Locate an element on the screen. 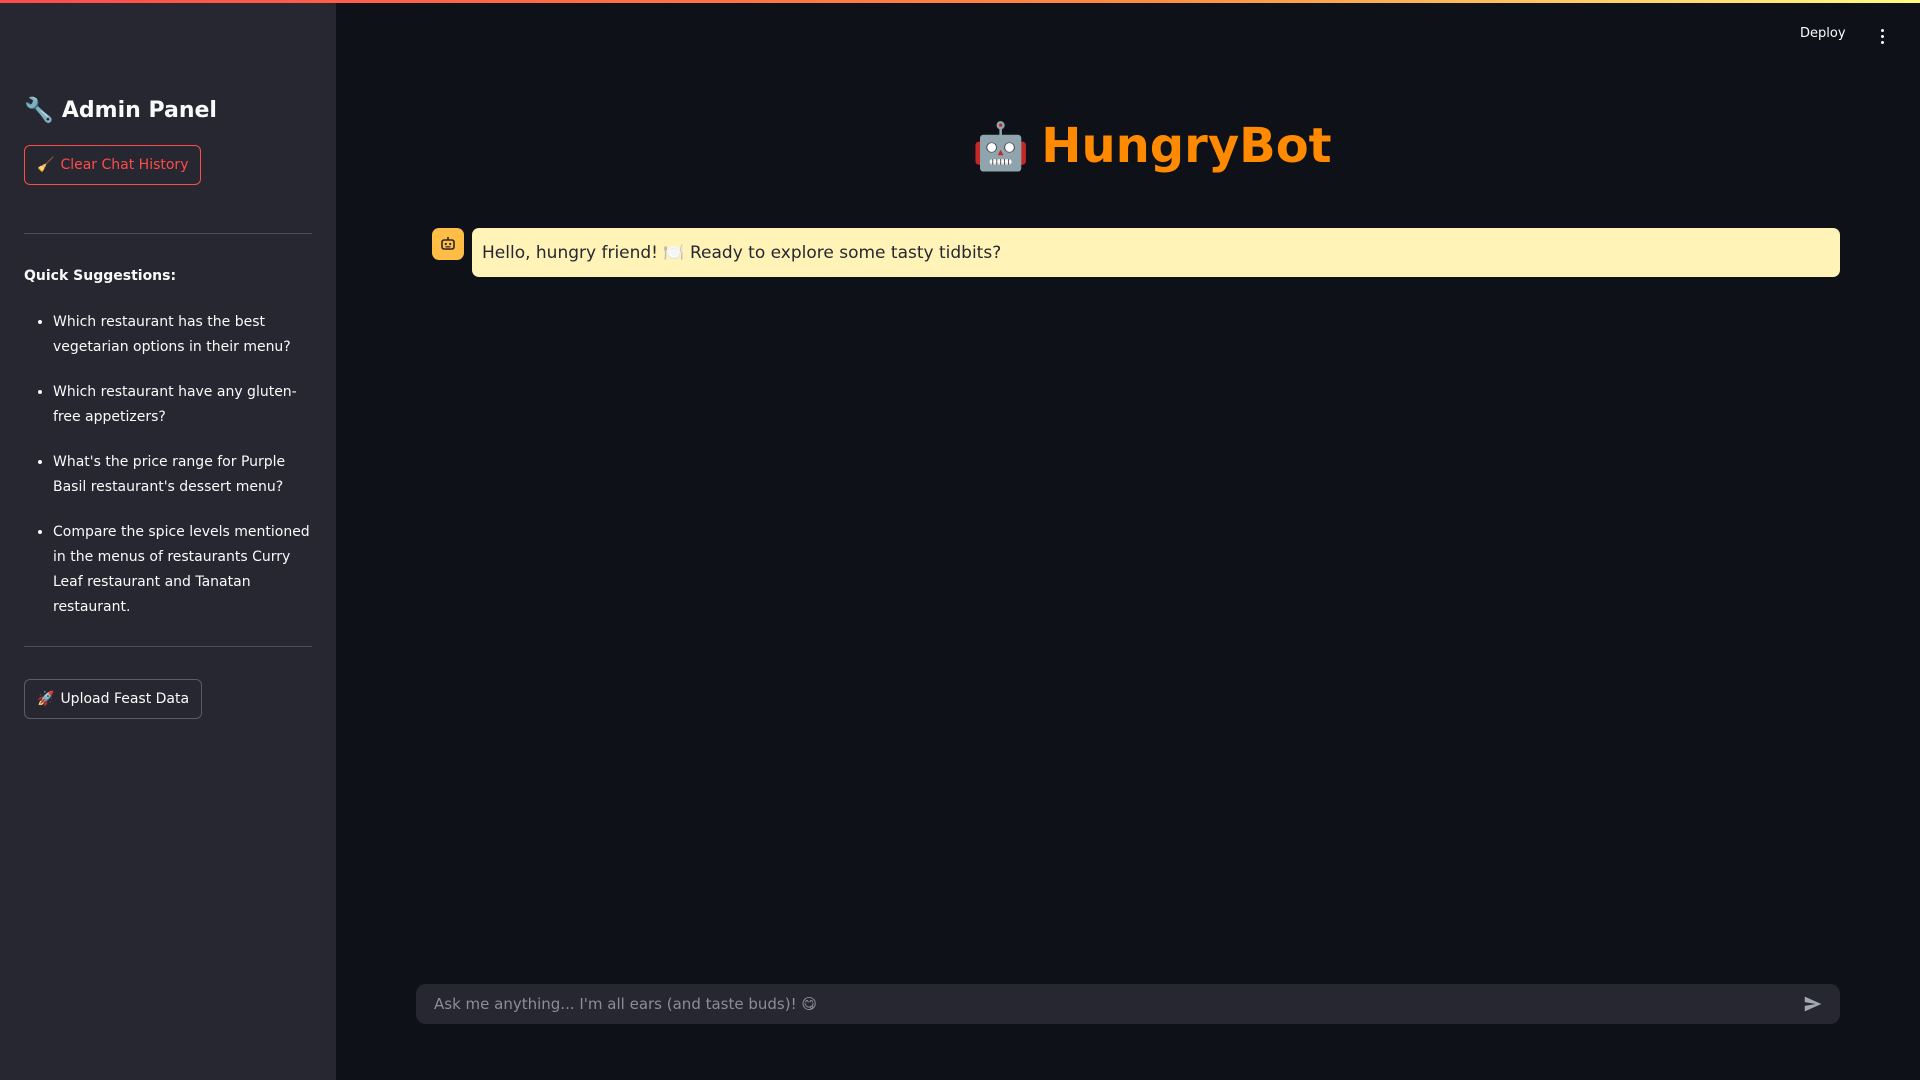 The width and height of the screenshot is (1920, 1080). main-menu-icon is located at coordinates (1882, 36).